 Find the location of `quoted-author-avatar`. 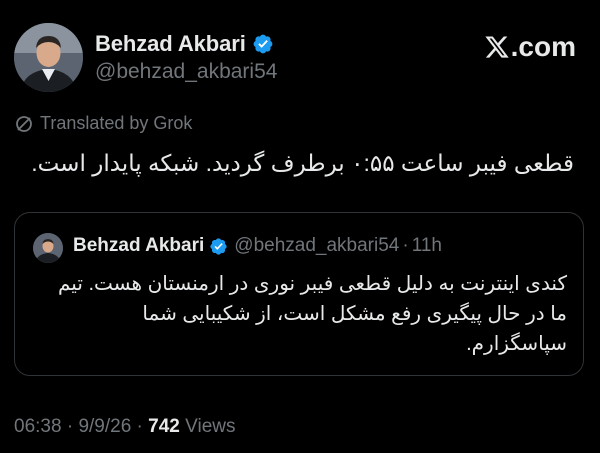

quoted-author-avatar is located at coordinates (48, 248).